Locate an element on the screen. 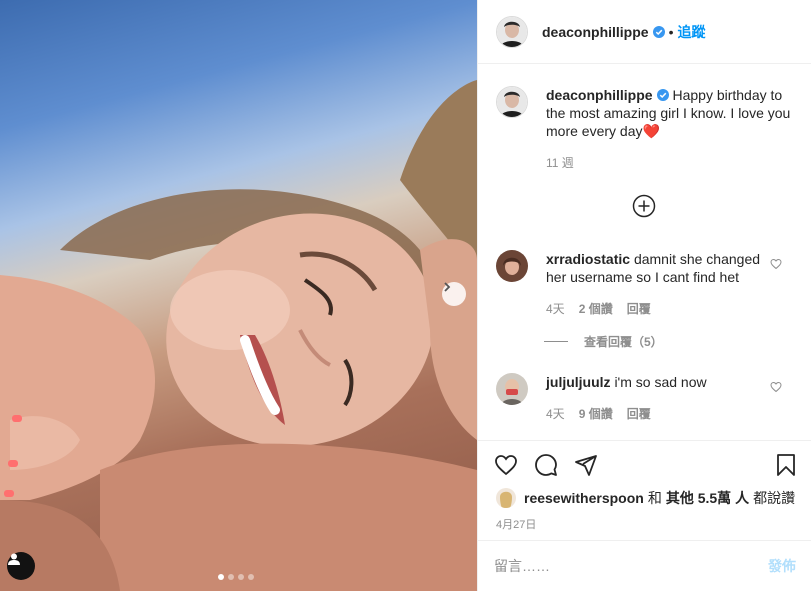 This screenshot has width=811, height=591. post-comment-button: 發佈 is located at coordinates (782, 566).